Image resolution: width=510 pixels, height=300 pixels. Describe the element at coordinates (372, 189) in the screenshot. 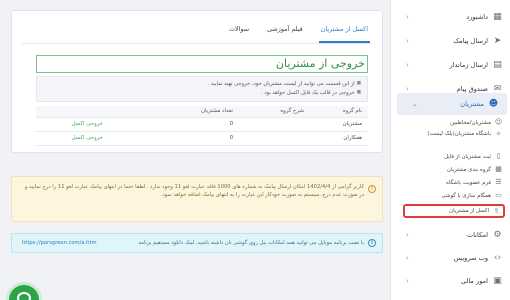

I see `info-circle-icon: !` at that location.